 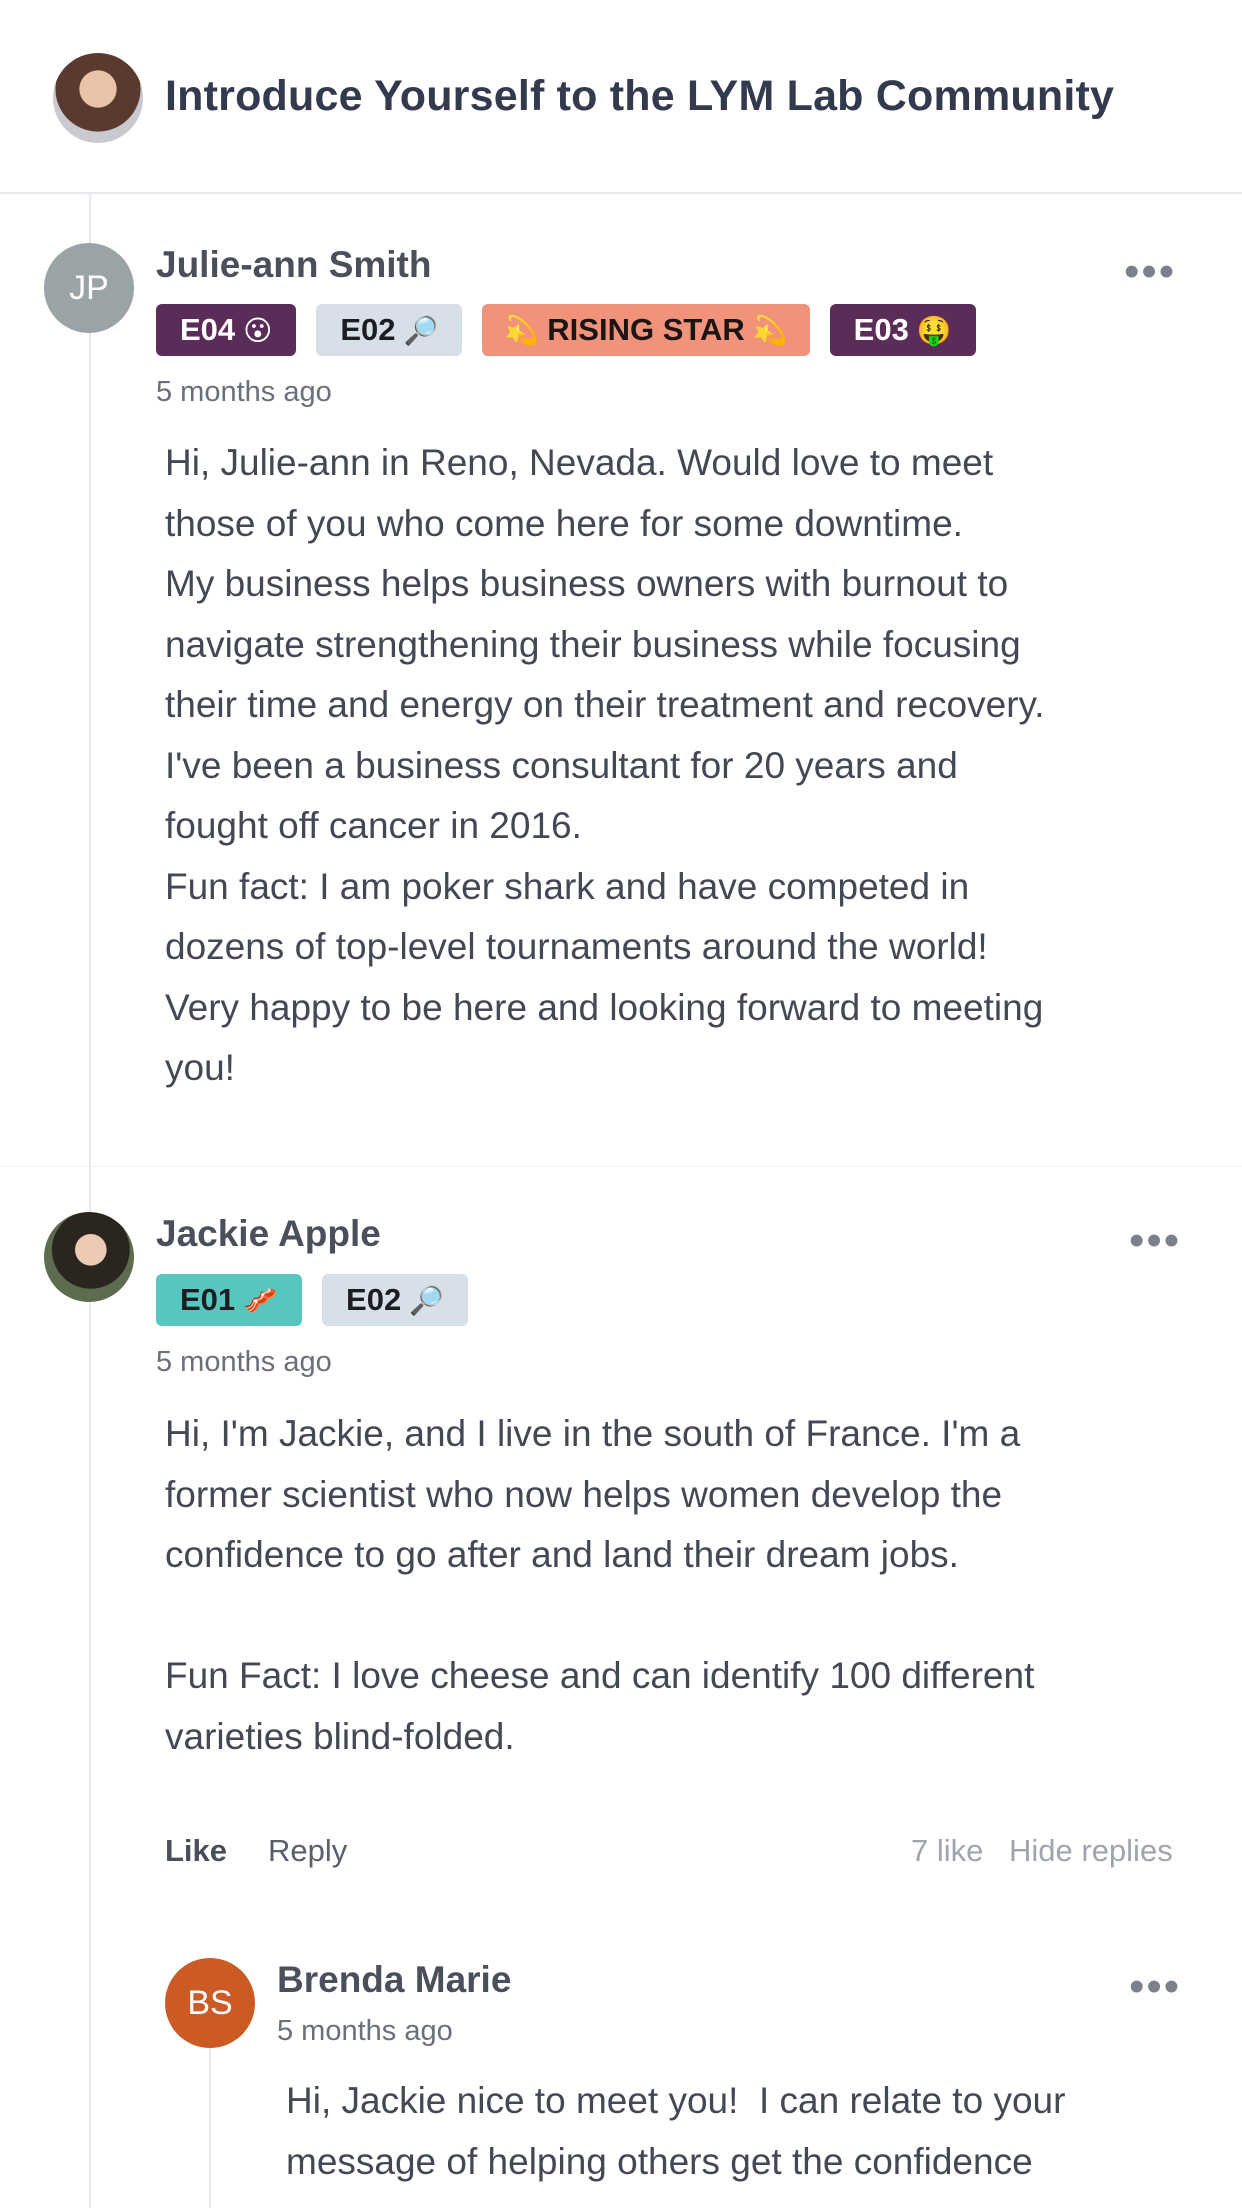 What do you see at coordinates (258, 330) in the screenshot?
I see `surprised-face-icon: 😮` at bounding box center [258, 330].